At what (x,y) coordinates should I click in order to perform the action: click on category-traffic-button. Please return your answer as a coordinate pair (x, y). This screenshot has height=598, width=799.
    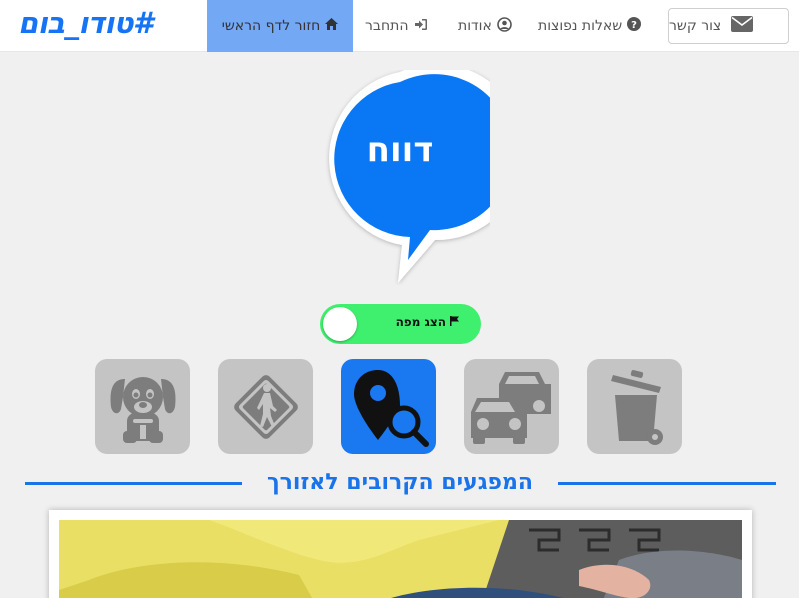
    Looking at the image, I should click on (511, 406).